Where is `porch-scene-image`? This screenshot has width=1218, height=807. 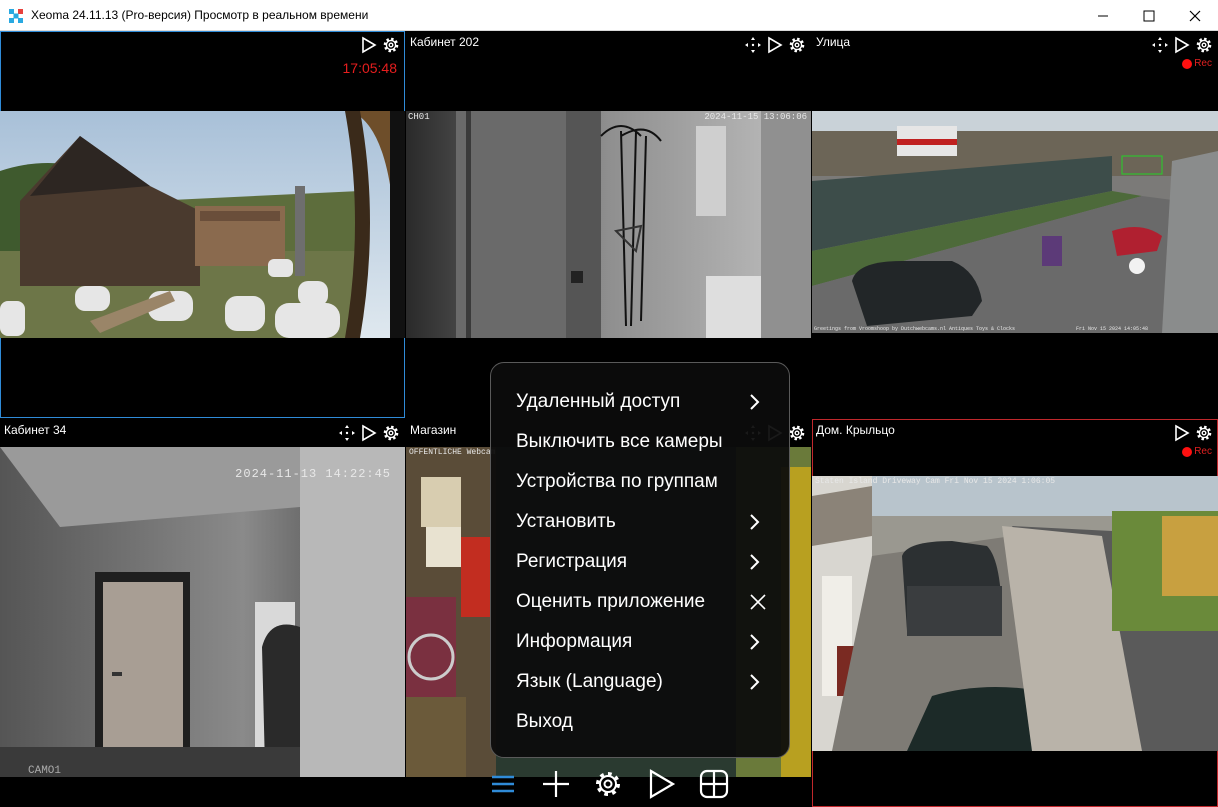
porch-scene-image is located at coordinates (1015, 613).